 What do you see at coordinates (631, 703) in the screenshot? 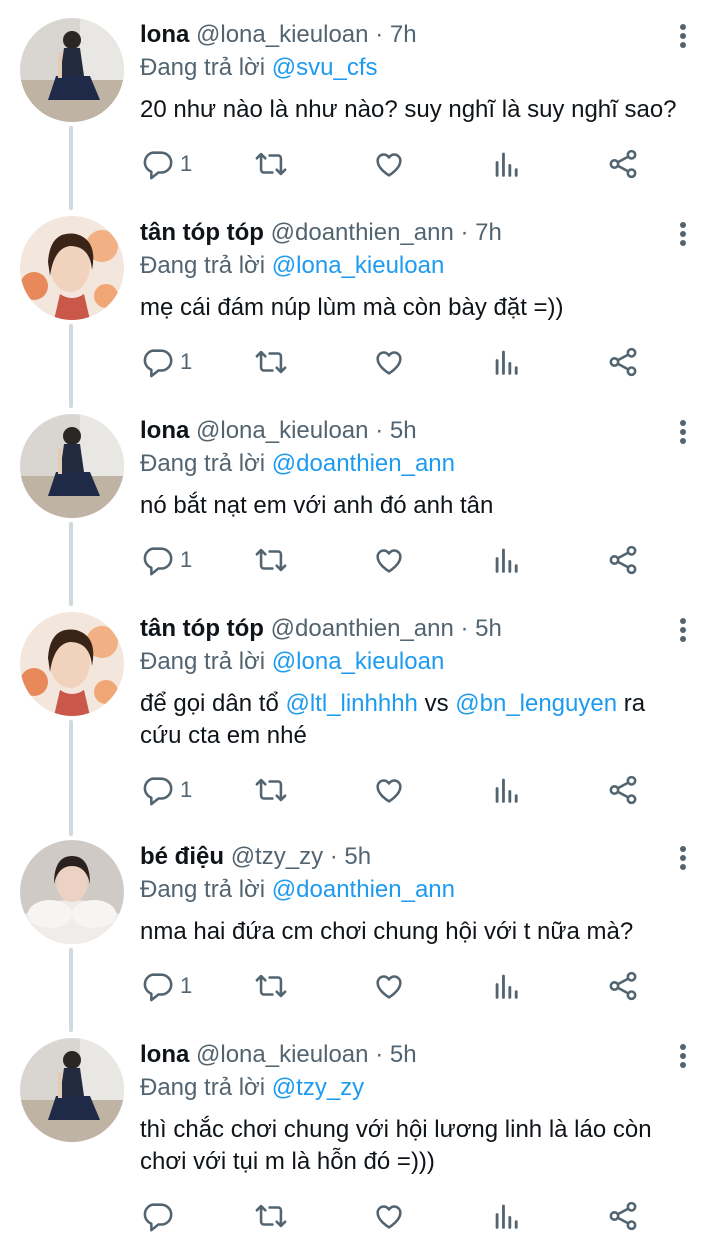
I see `text-segment: ra` at bounding box center [631, 703].